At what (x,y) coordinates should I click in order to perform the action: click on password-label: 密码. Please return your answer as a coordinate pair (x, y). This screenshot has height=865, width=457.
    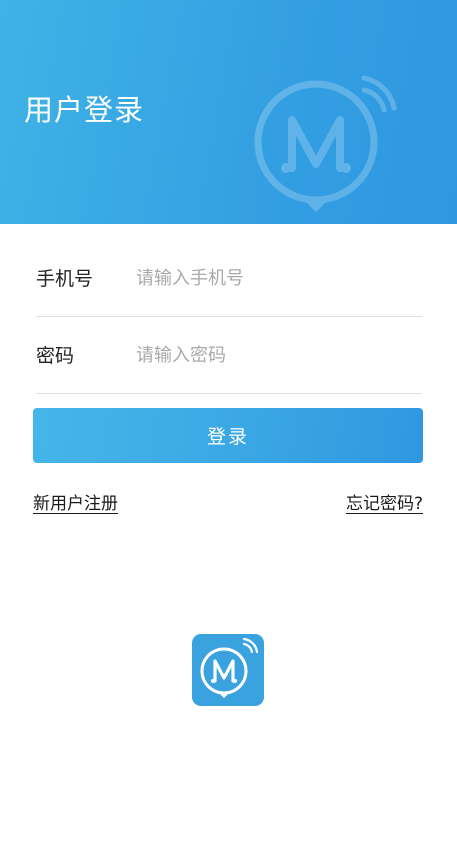
    Looking at the image, I should click on (55, 356).